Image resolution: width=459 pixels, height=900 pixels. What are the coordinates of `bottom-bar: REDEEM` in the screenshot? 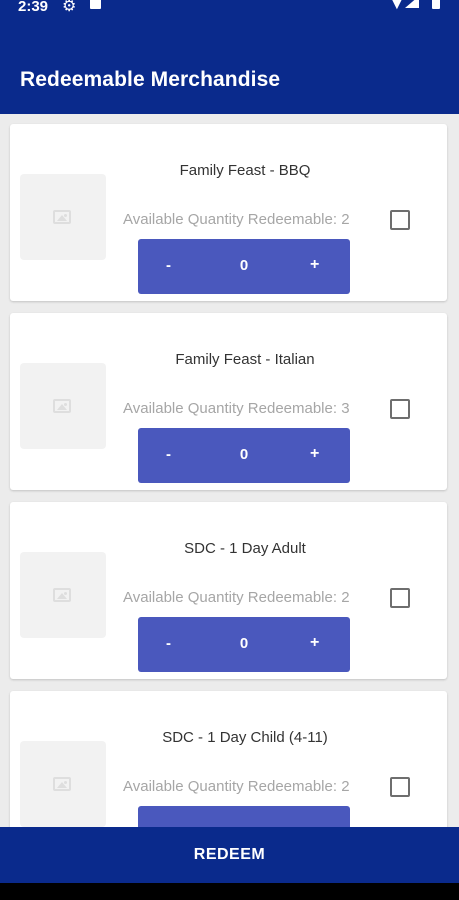 It's located at (229, 855).